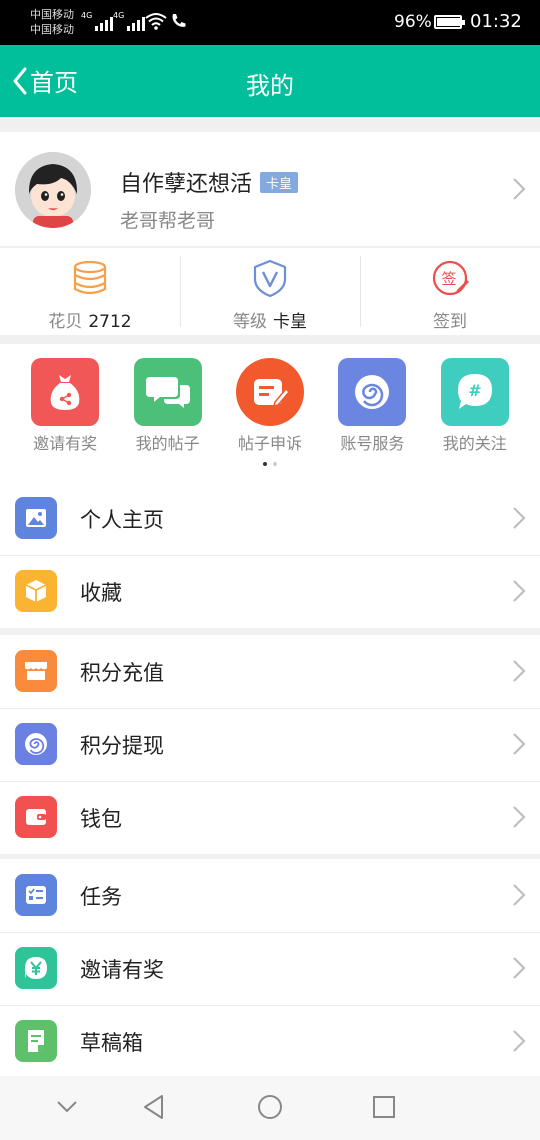 The height and width of the screenshot is (1140, 540). Describe the element at coordinates (474, 443) in the screenshot. I see `grid-label: 我的关注` at that location.